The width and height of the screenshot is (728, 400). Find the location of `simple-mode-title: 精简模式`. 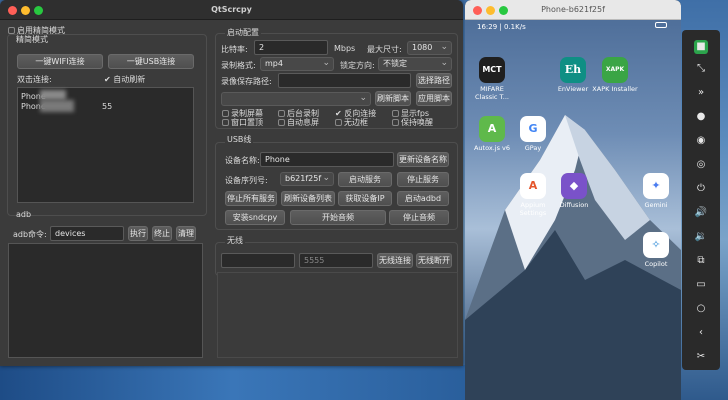

simple-mode-title: 精简模式 is located at coordinates (32, 39).